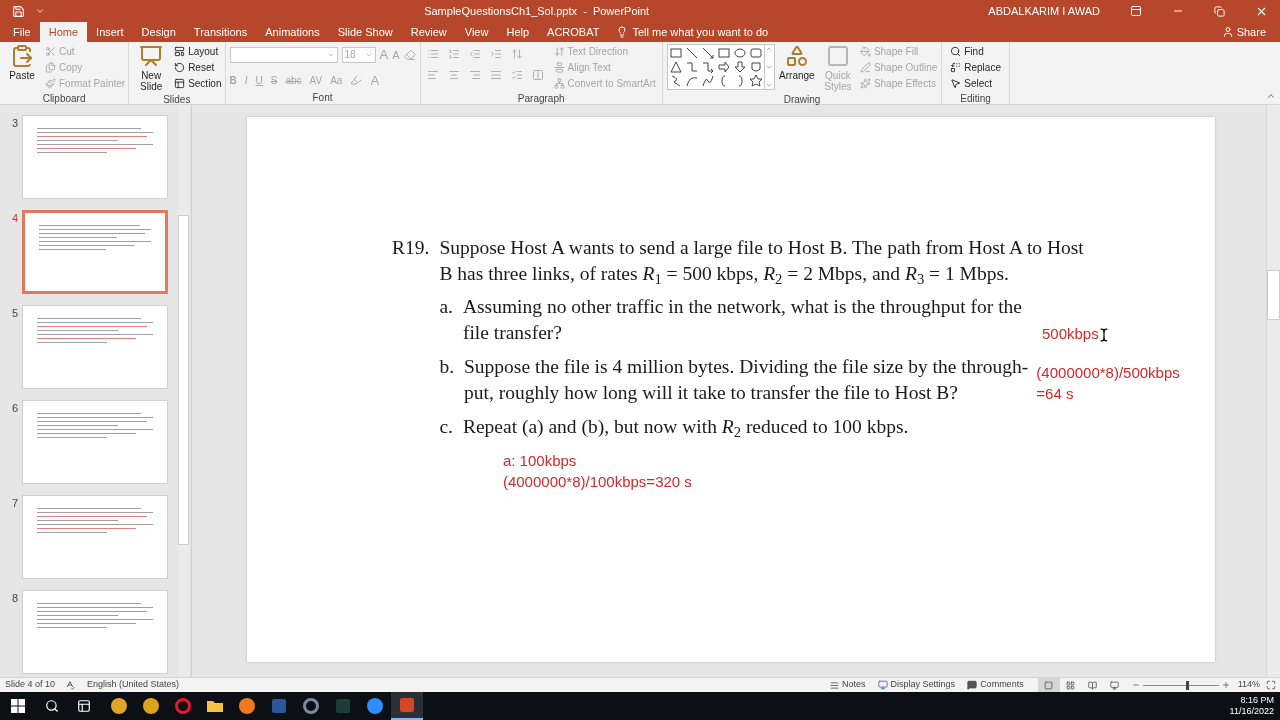  I want to click on paintbrush-icon, so click(50, 83).